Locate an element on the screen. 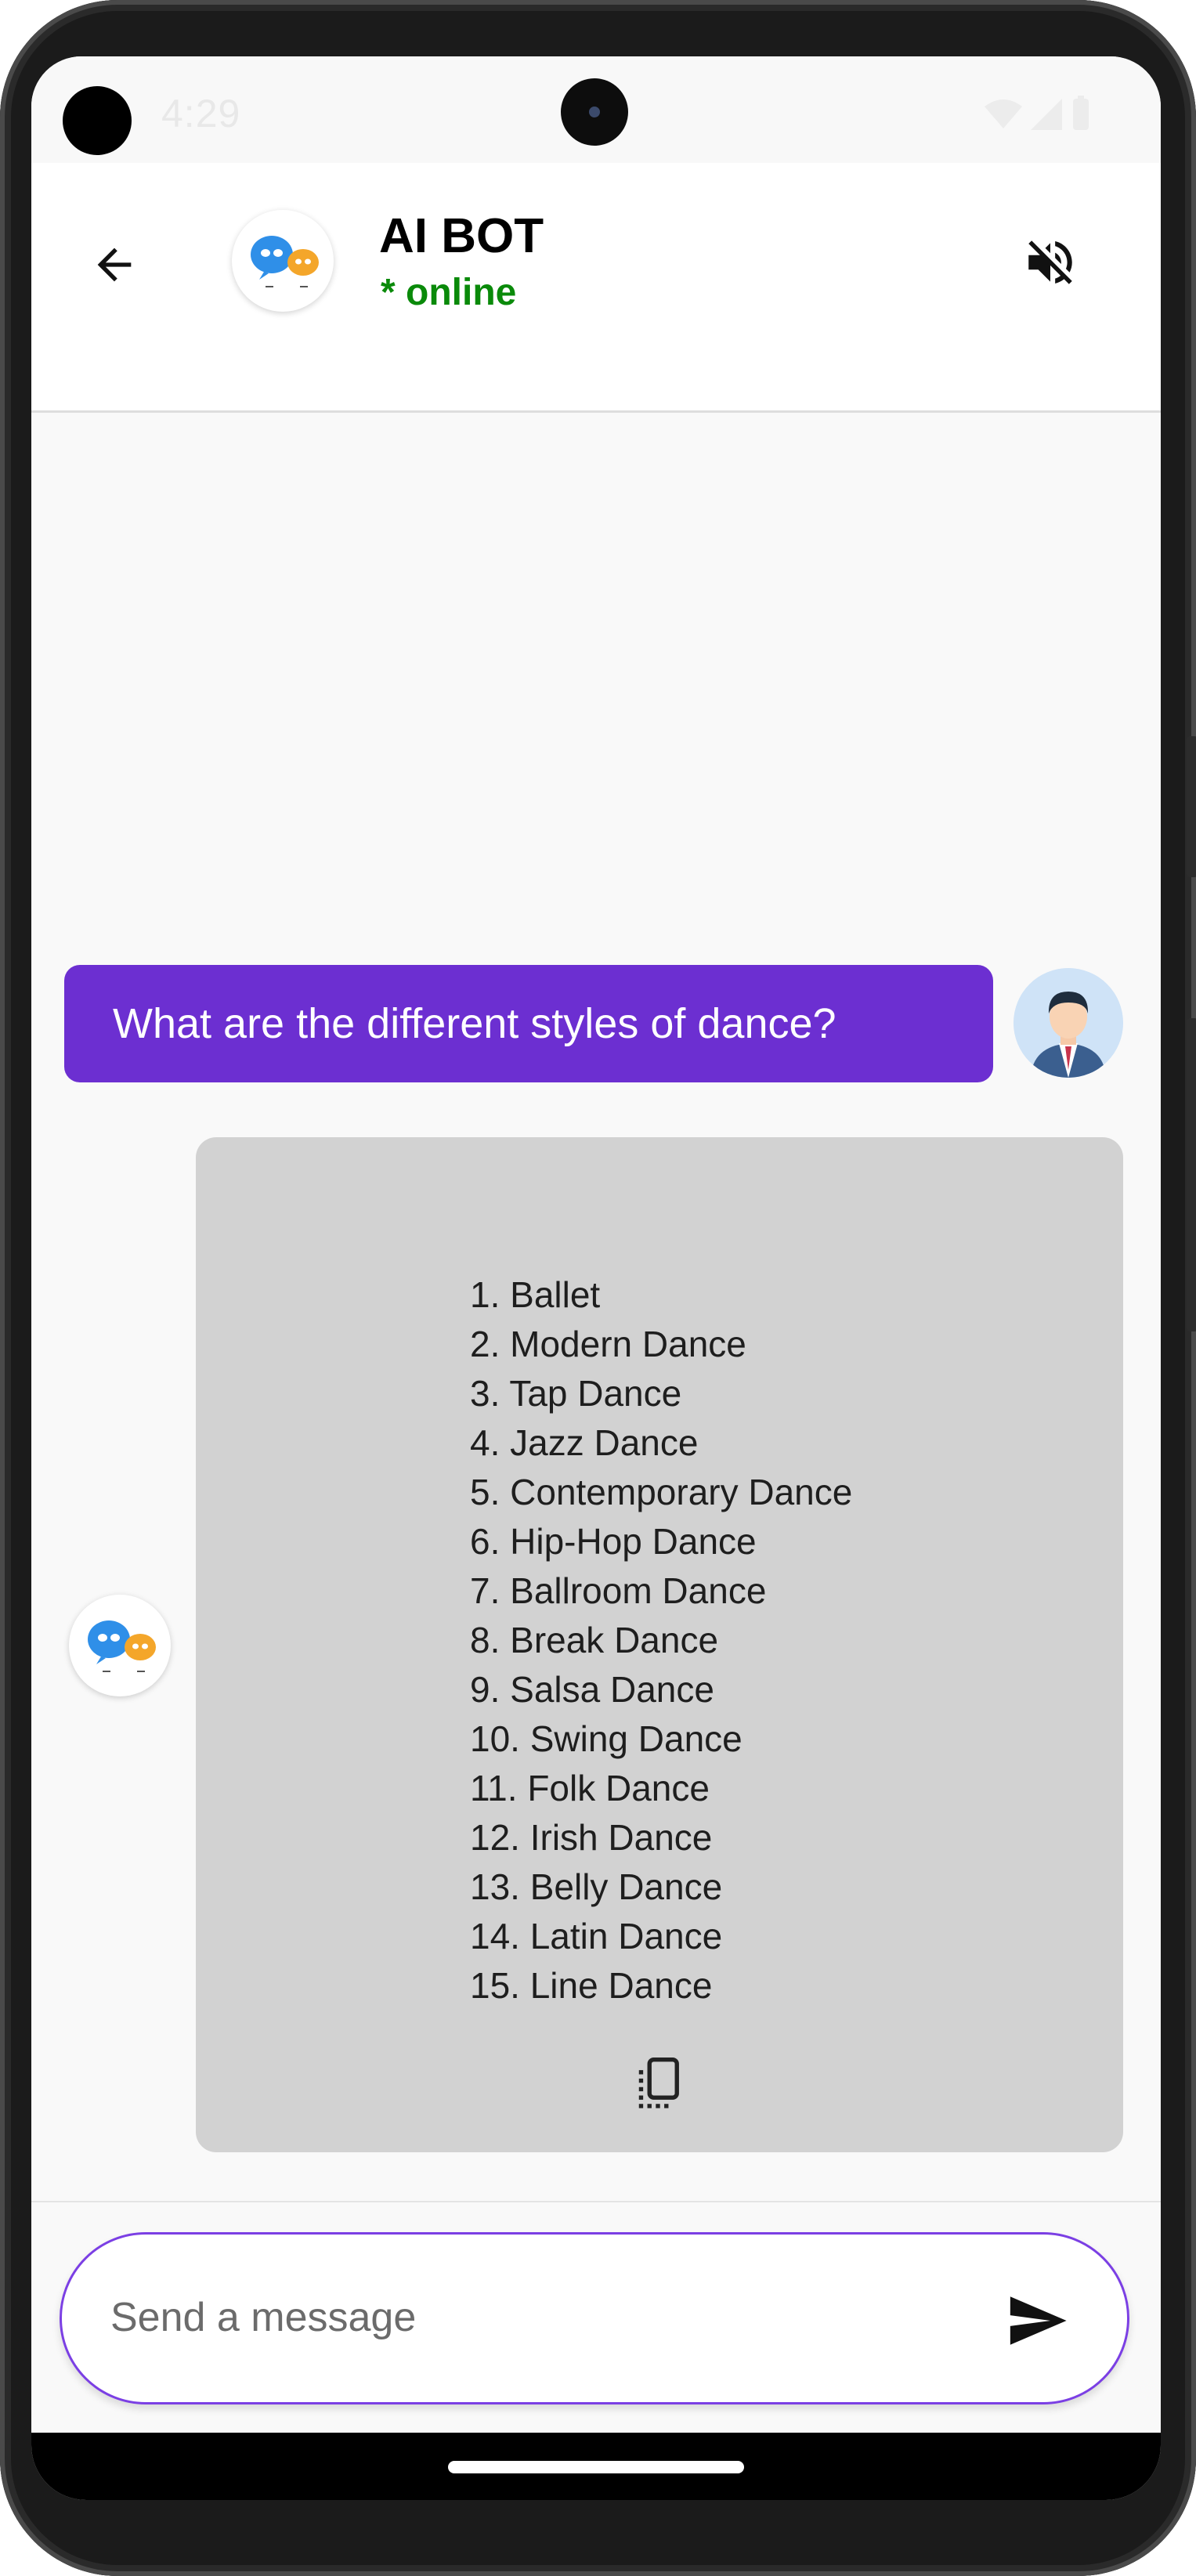 This screenshot has height=2576, width=1196. bot-message-avatar is located at coordinates (120, 1645).